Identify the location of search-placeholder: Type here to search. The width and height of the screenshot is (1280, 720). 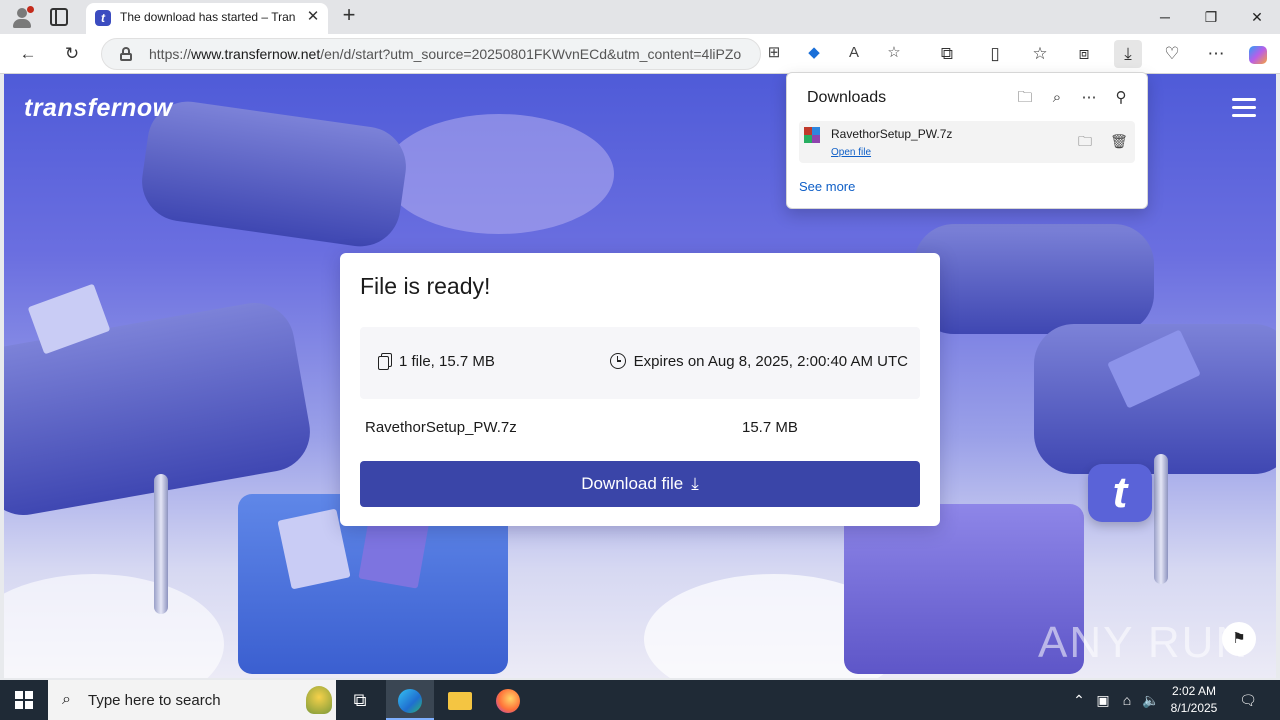
(154, 700).